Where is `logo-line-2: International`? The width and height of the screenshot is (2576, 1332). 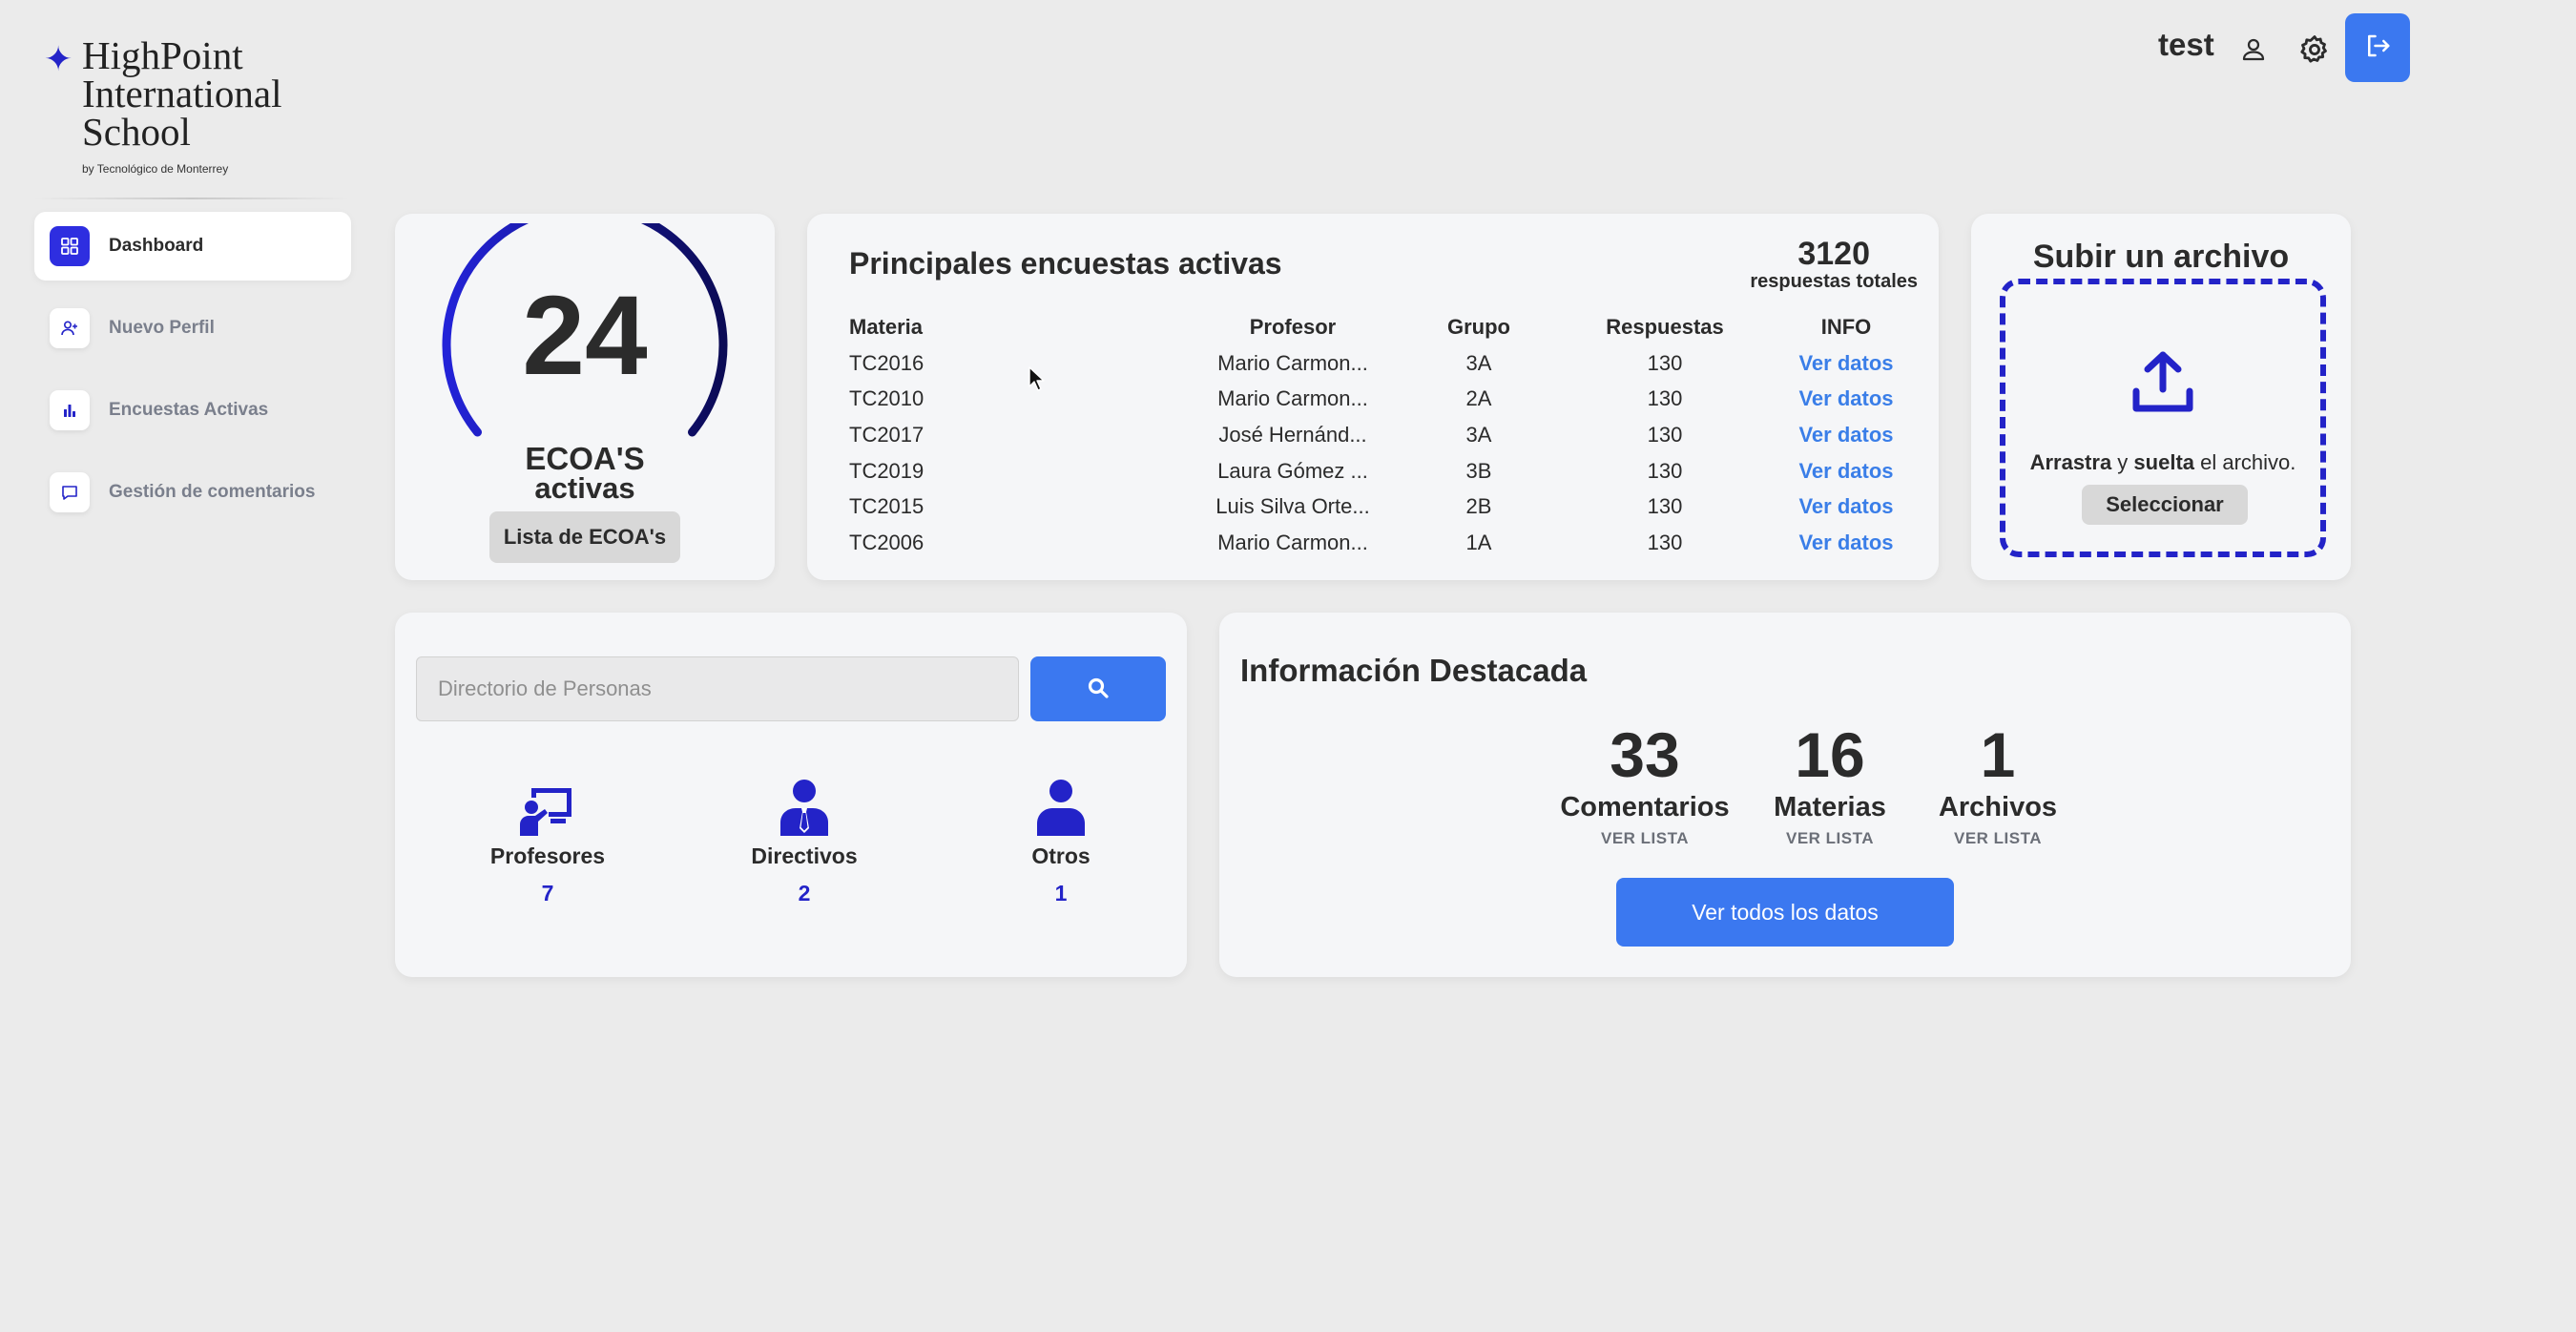 logo-line-2: International is located at coordinates (182, 93).